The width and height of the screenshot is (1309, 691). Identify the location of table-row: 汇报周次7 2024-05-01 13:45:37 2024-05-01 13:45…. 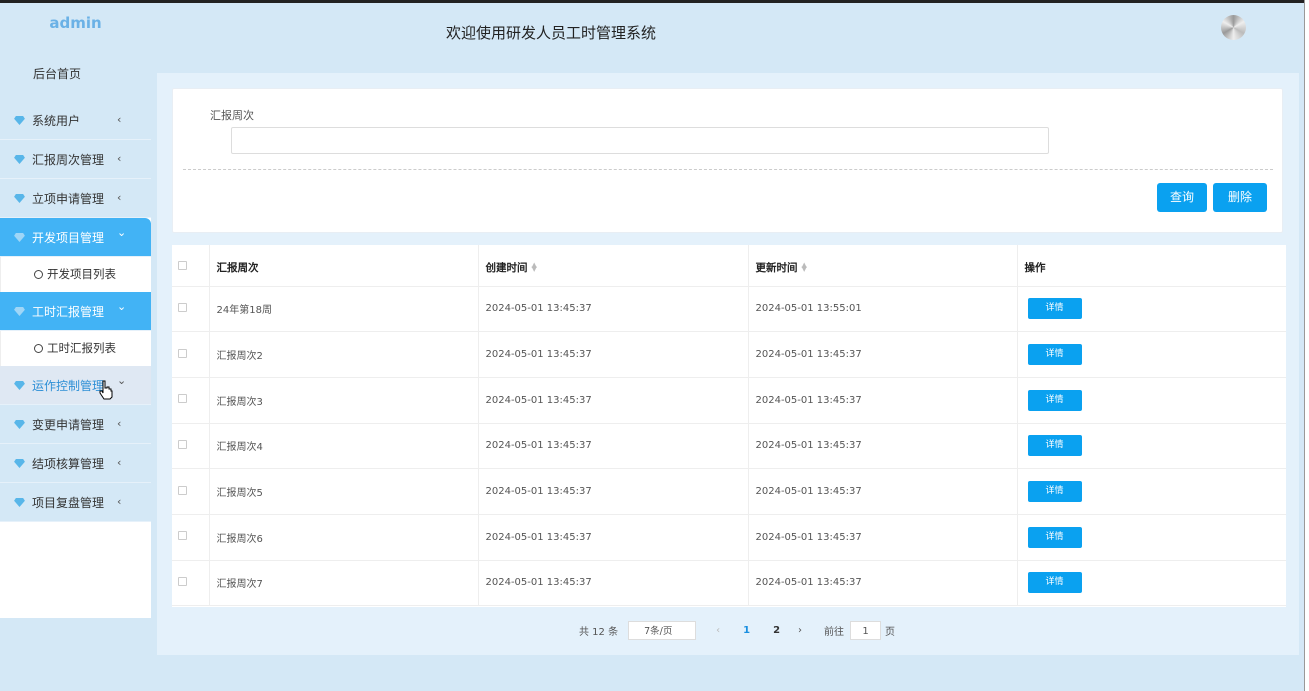
(729, 583).